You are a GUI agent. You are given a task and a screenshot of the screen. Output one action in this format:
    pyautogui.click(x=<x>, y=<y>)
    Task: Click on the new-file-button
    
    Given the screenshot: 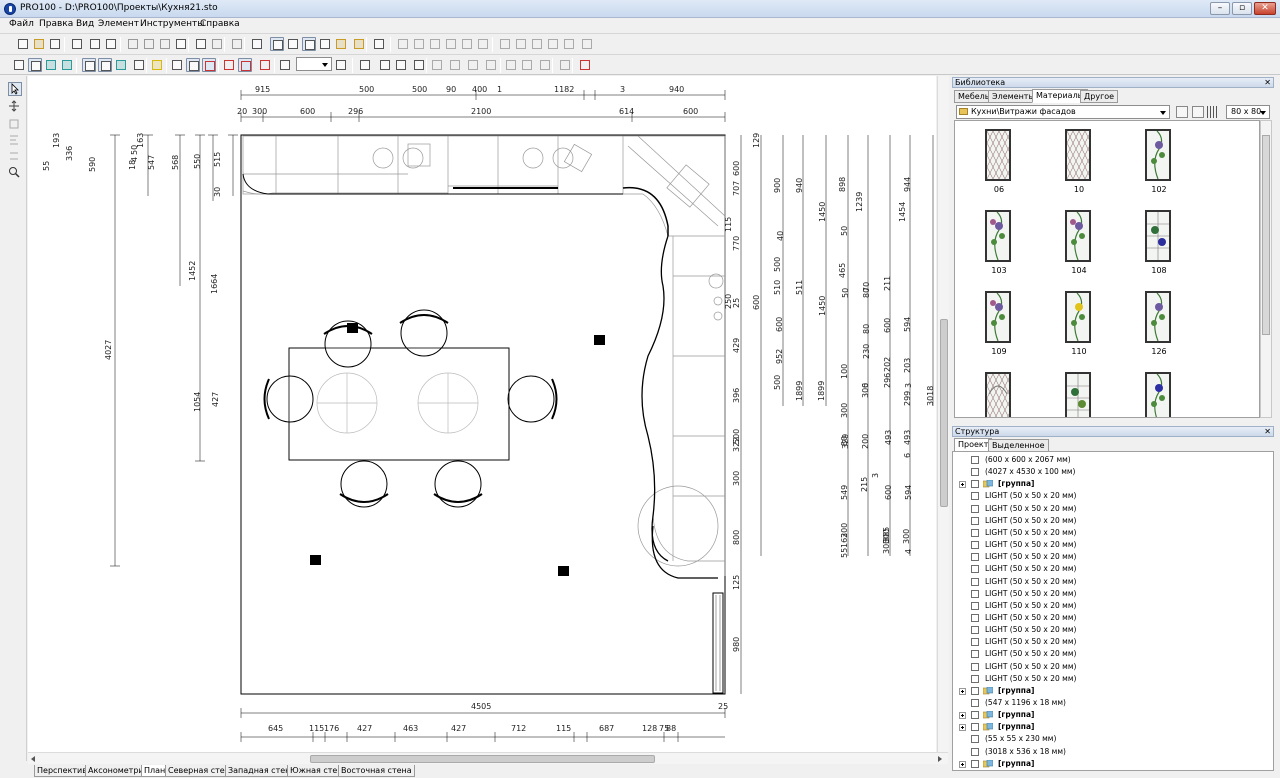 What is the action you would take?
    pyautogui.click(x=23, y=44)
    